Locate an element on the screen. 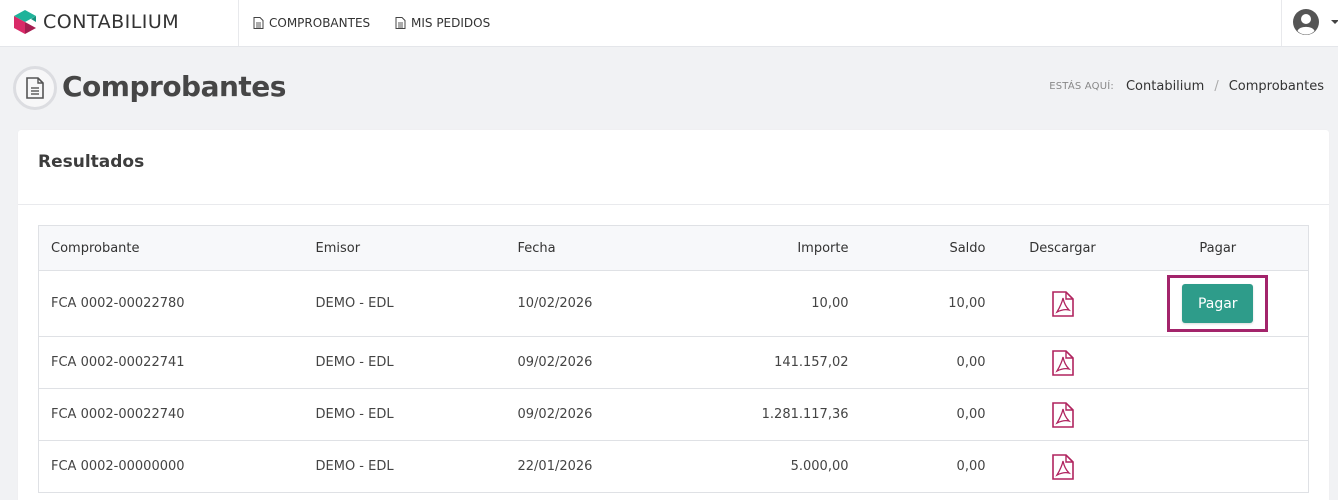 The height and width of the screenshot is (500, 1338). cell-importe: 141.157,02 is located at coordinates (783, 362).